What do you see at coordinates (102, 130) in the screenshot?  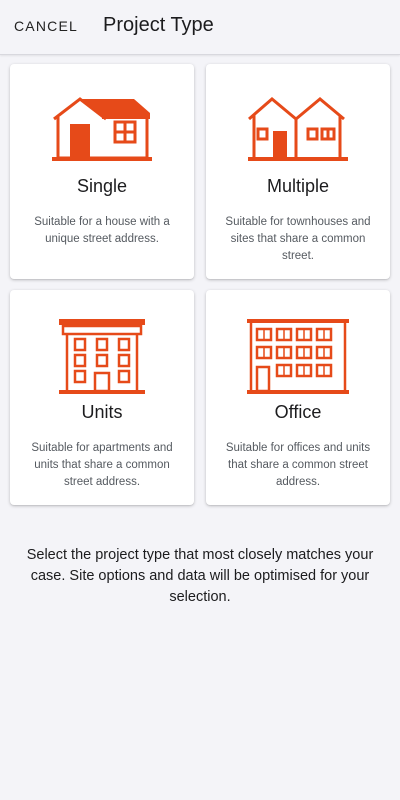 I see `single-house-icon` at bounding box center [102, 130].